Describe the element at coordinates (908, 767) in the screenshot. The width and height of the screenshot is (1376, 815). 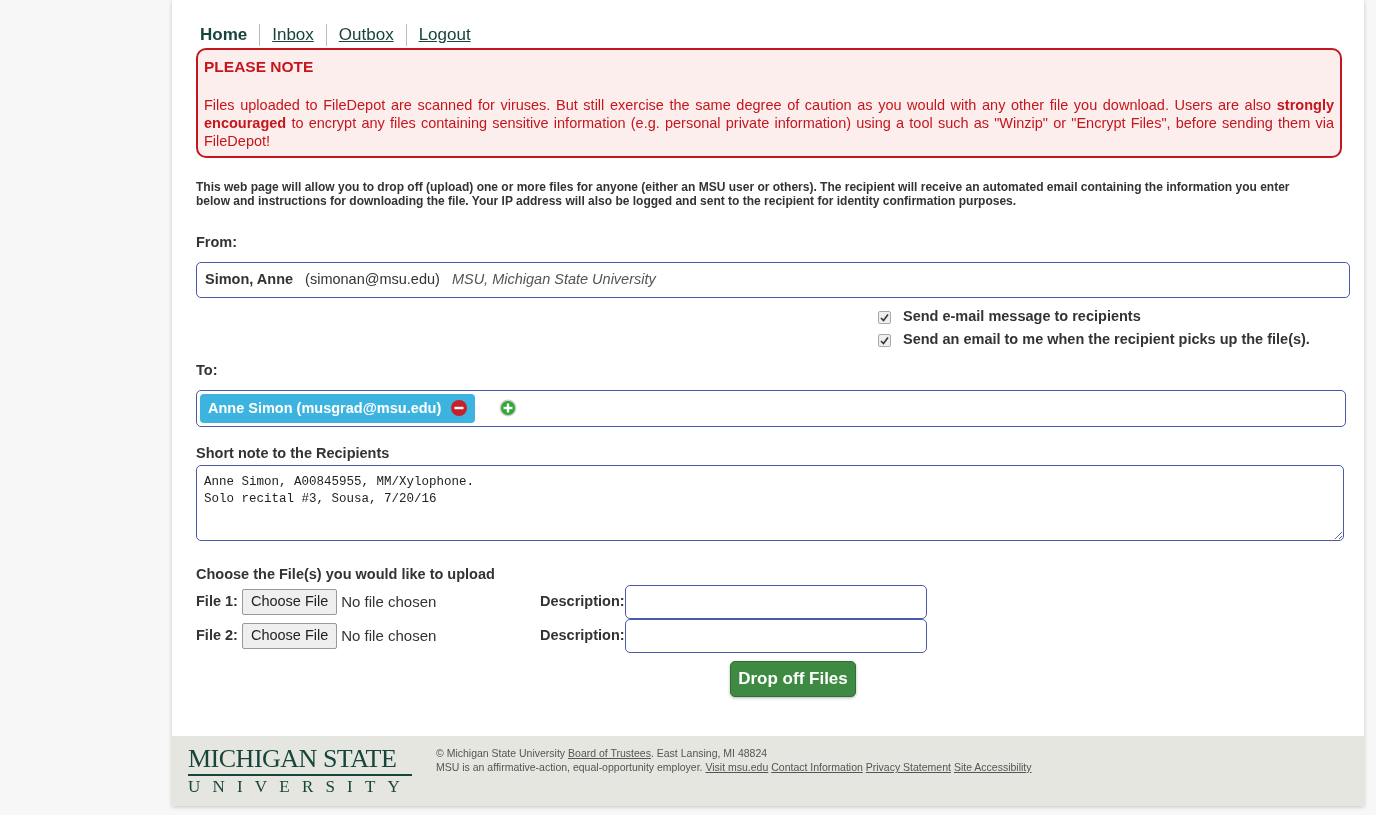
I see `footer-link: Privacy Statement` at that location.